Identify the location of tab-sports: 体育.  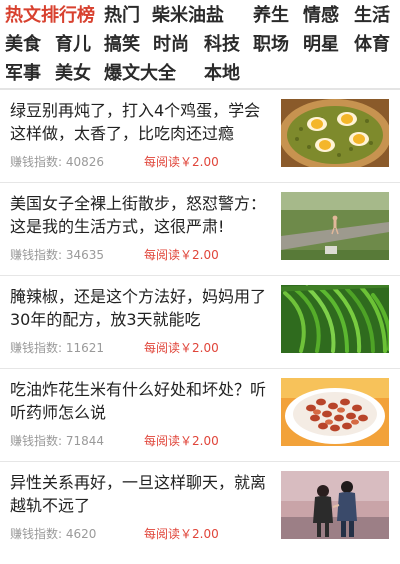
(372, 45).